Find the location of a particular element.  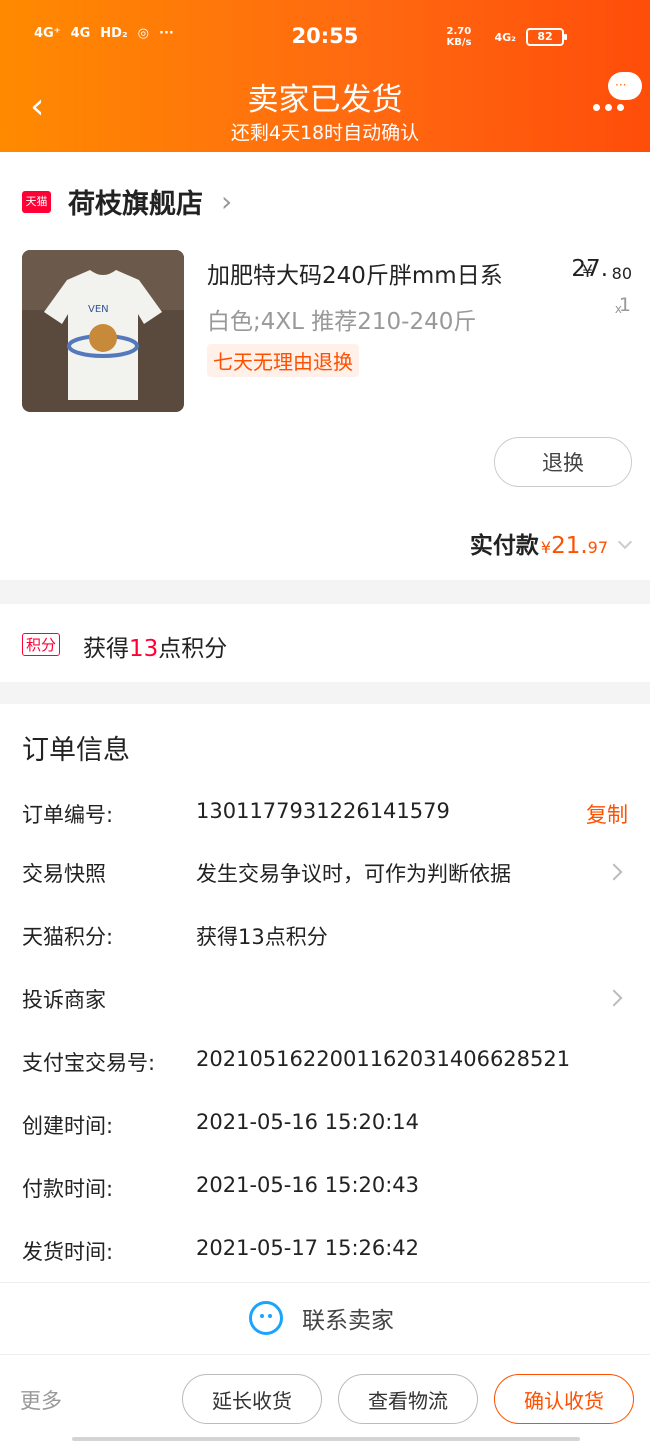

order-number-label: 订单编号: is located at coordinates (68, 815).